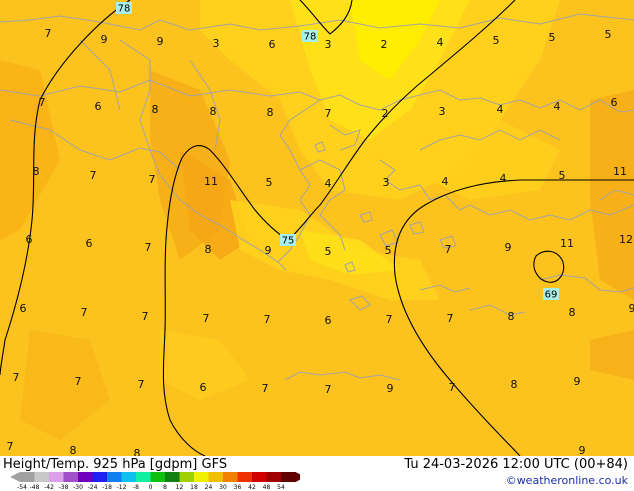  What do you see at coordinates (298, 477) in the screenshot?
I see `colorbar-right-arrow` at bounding box center [298, 477].